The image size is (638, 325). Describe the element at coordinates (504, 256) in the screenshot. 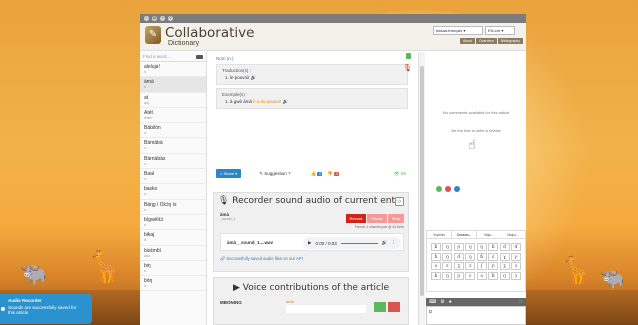

I see `keyboard-key: ɣ` at that location.